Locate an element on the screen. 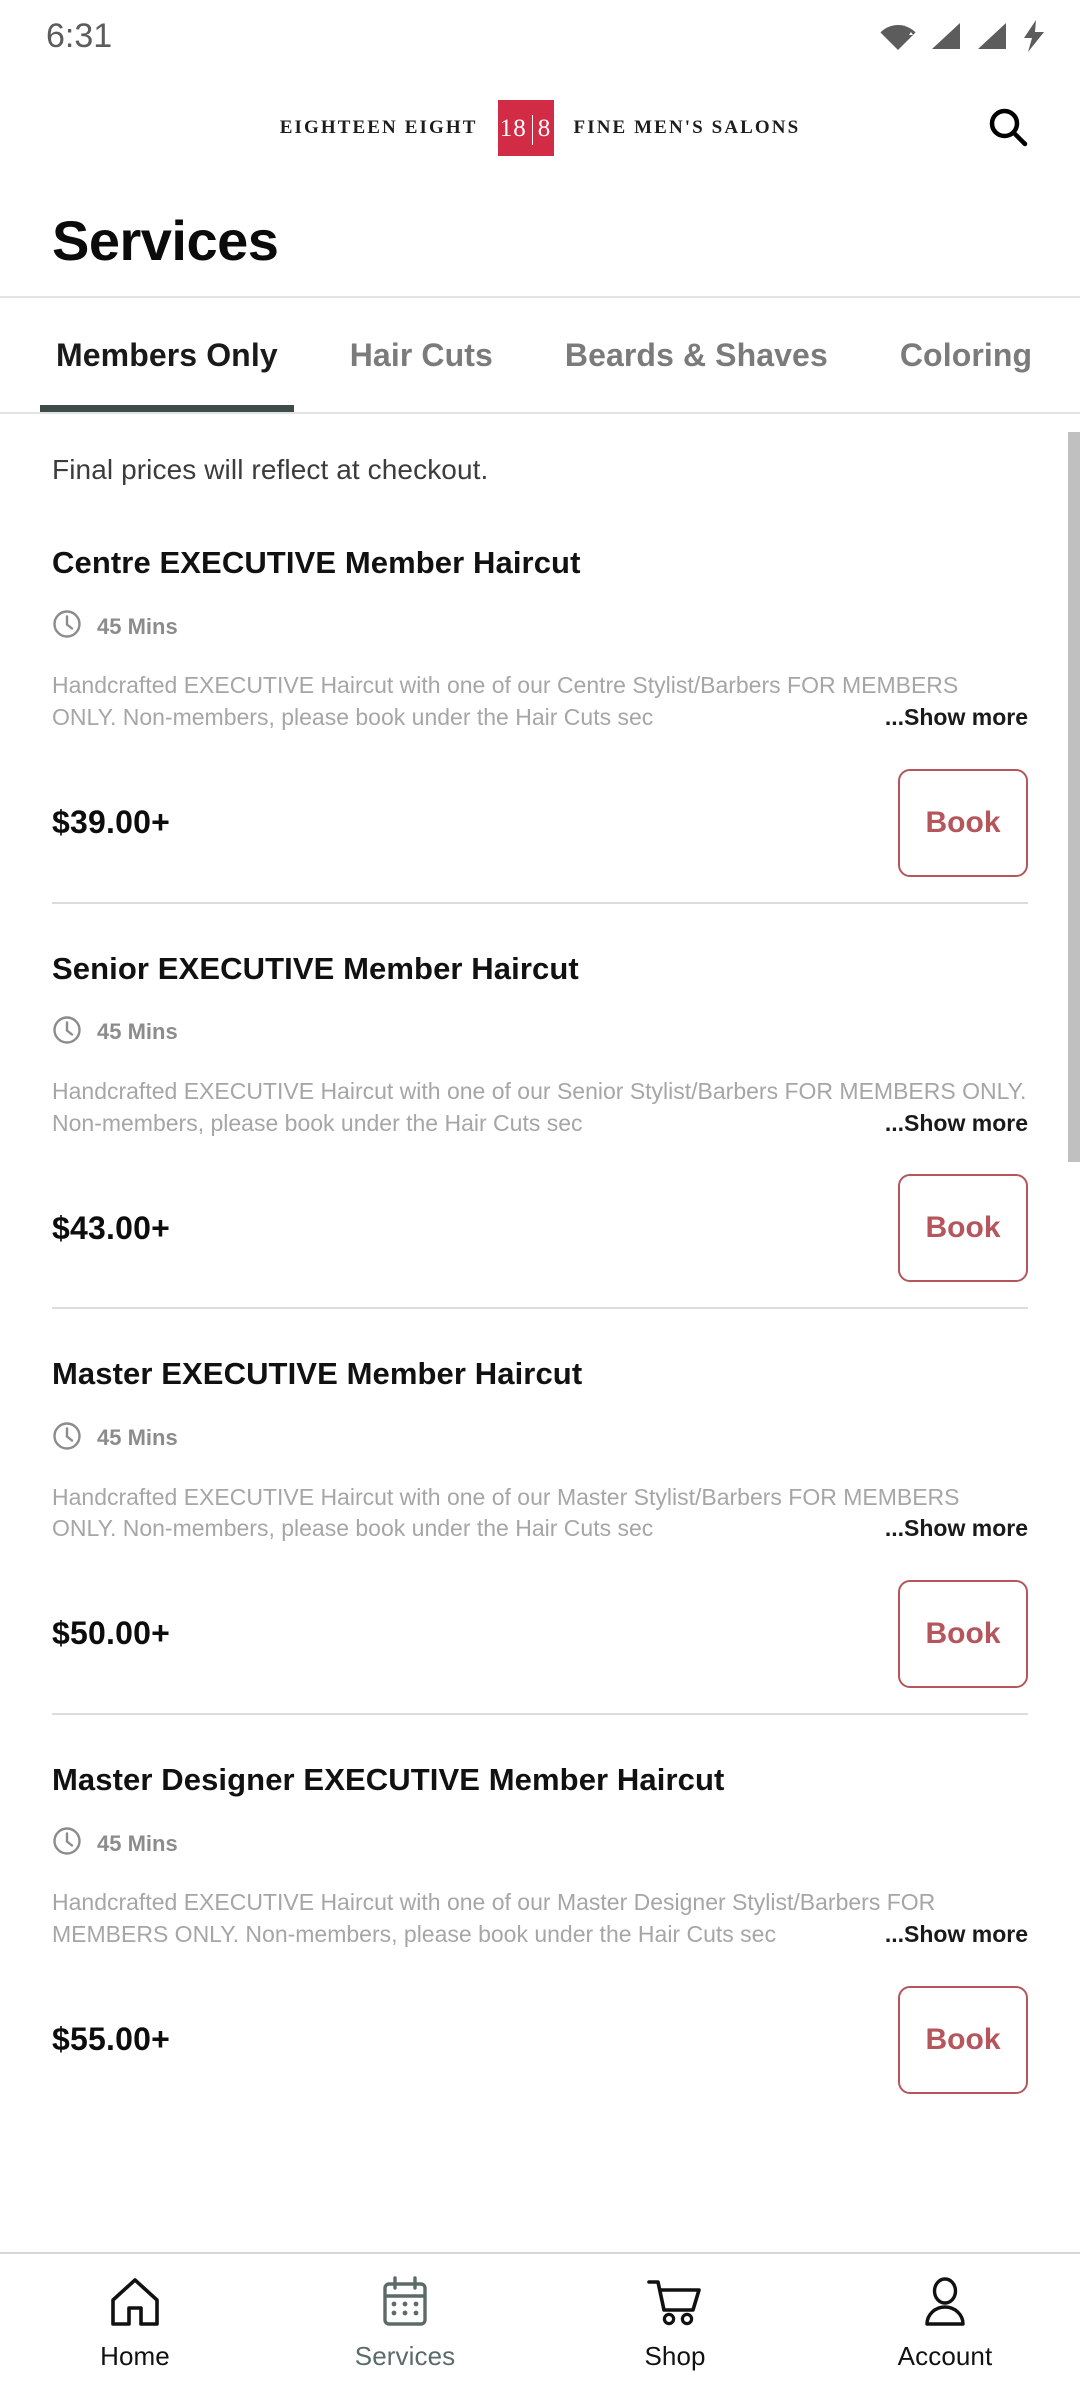 This screenshot has width=1080, height=2400. tab-label: Coloring is located at coordinates (966, 354).